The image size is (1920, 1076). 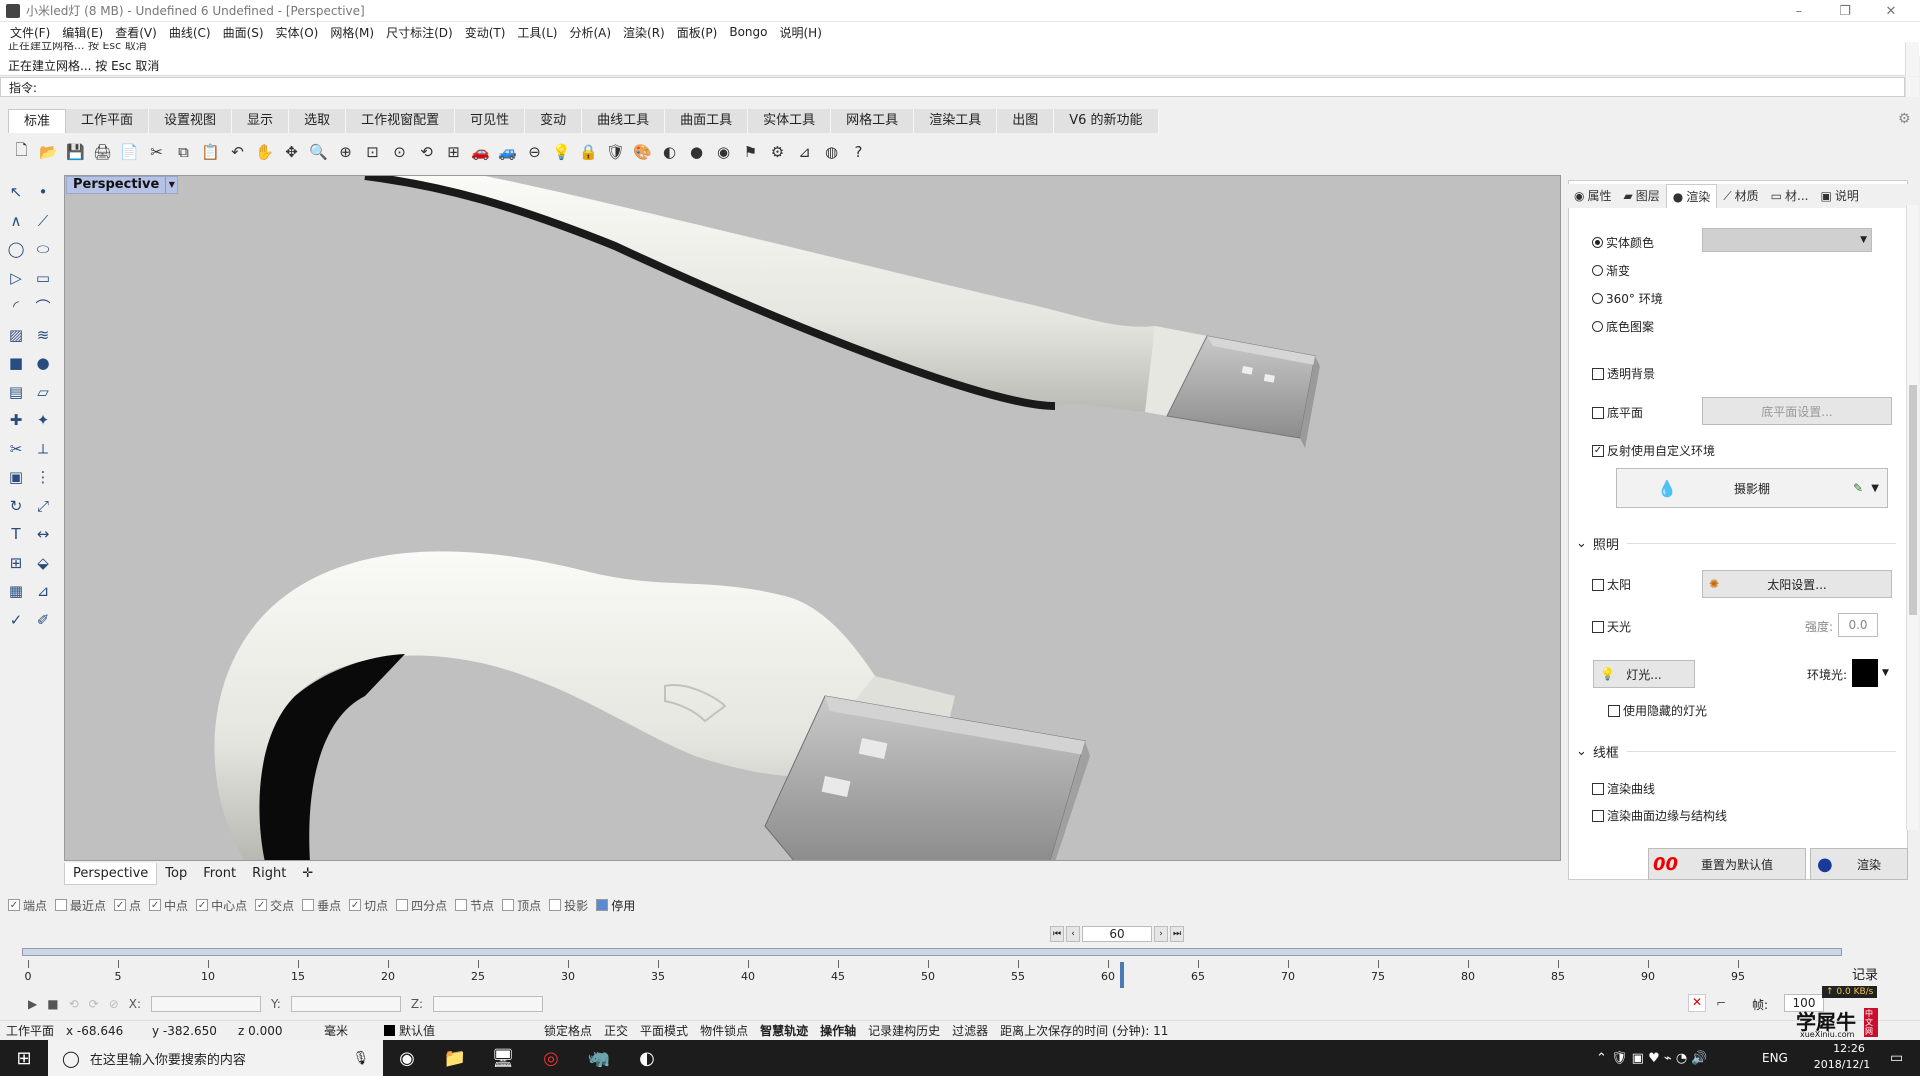 I want to click on menu-item: Bongo, so click(x=748, y=32).